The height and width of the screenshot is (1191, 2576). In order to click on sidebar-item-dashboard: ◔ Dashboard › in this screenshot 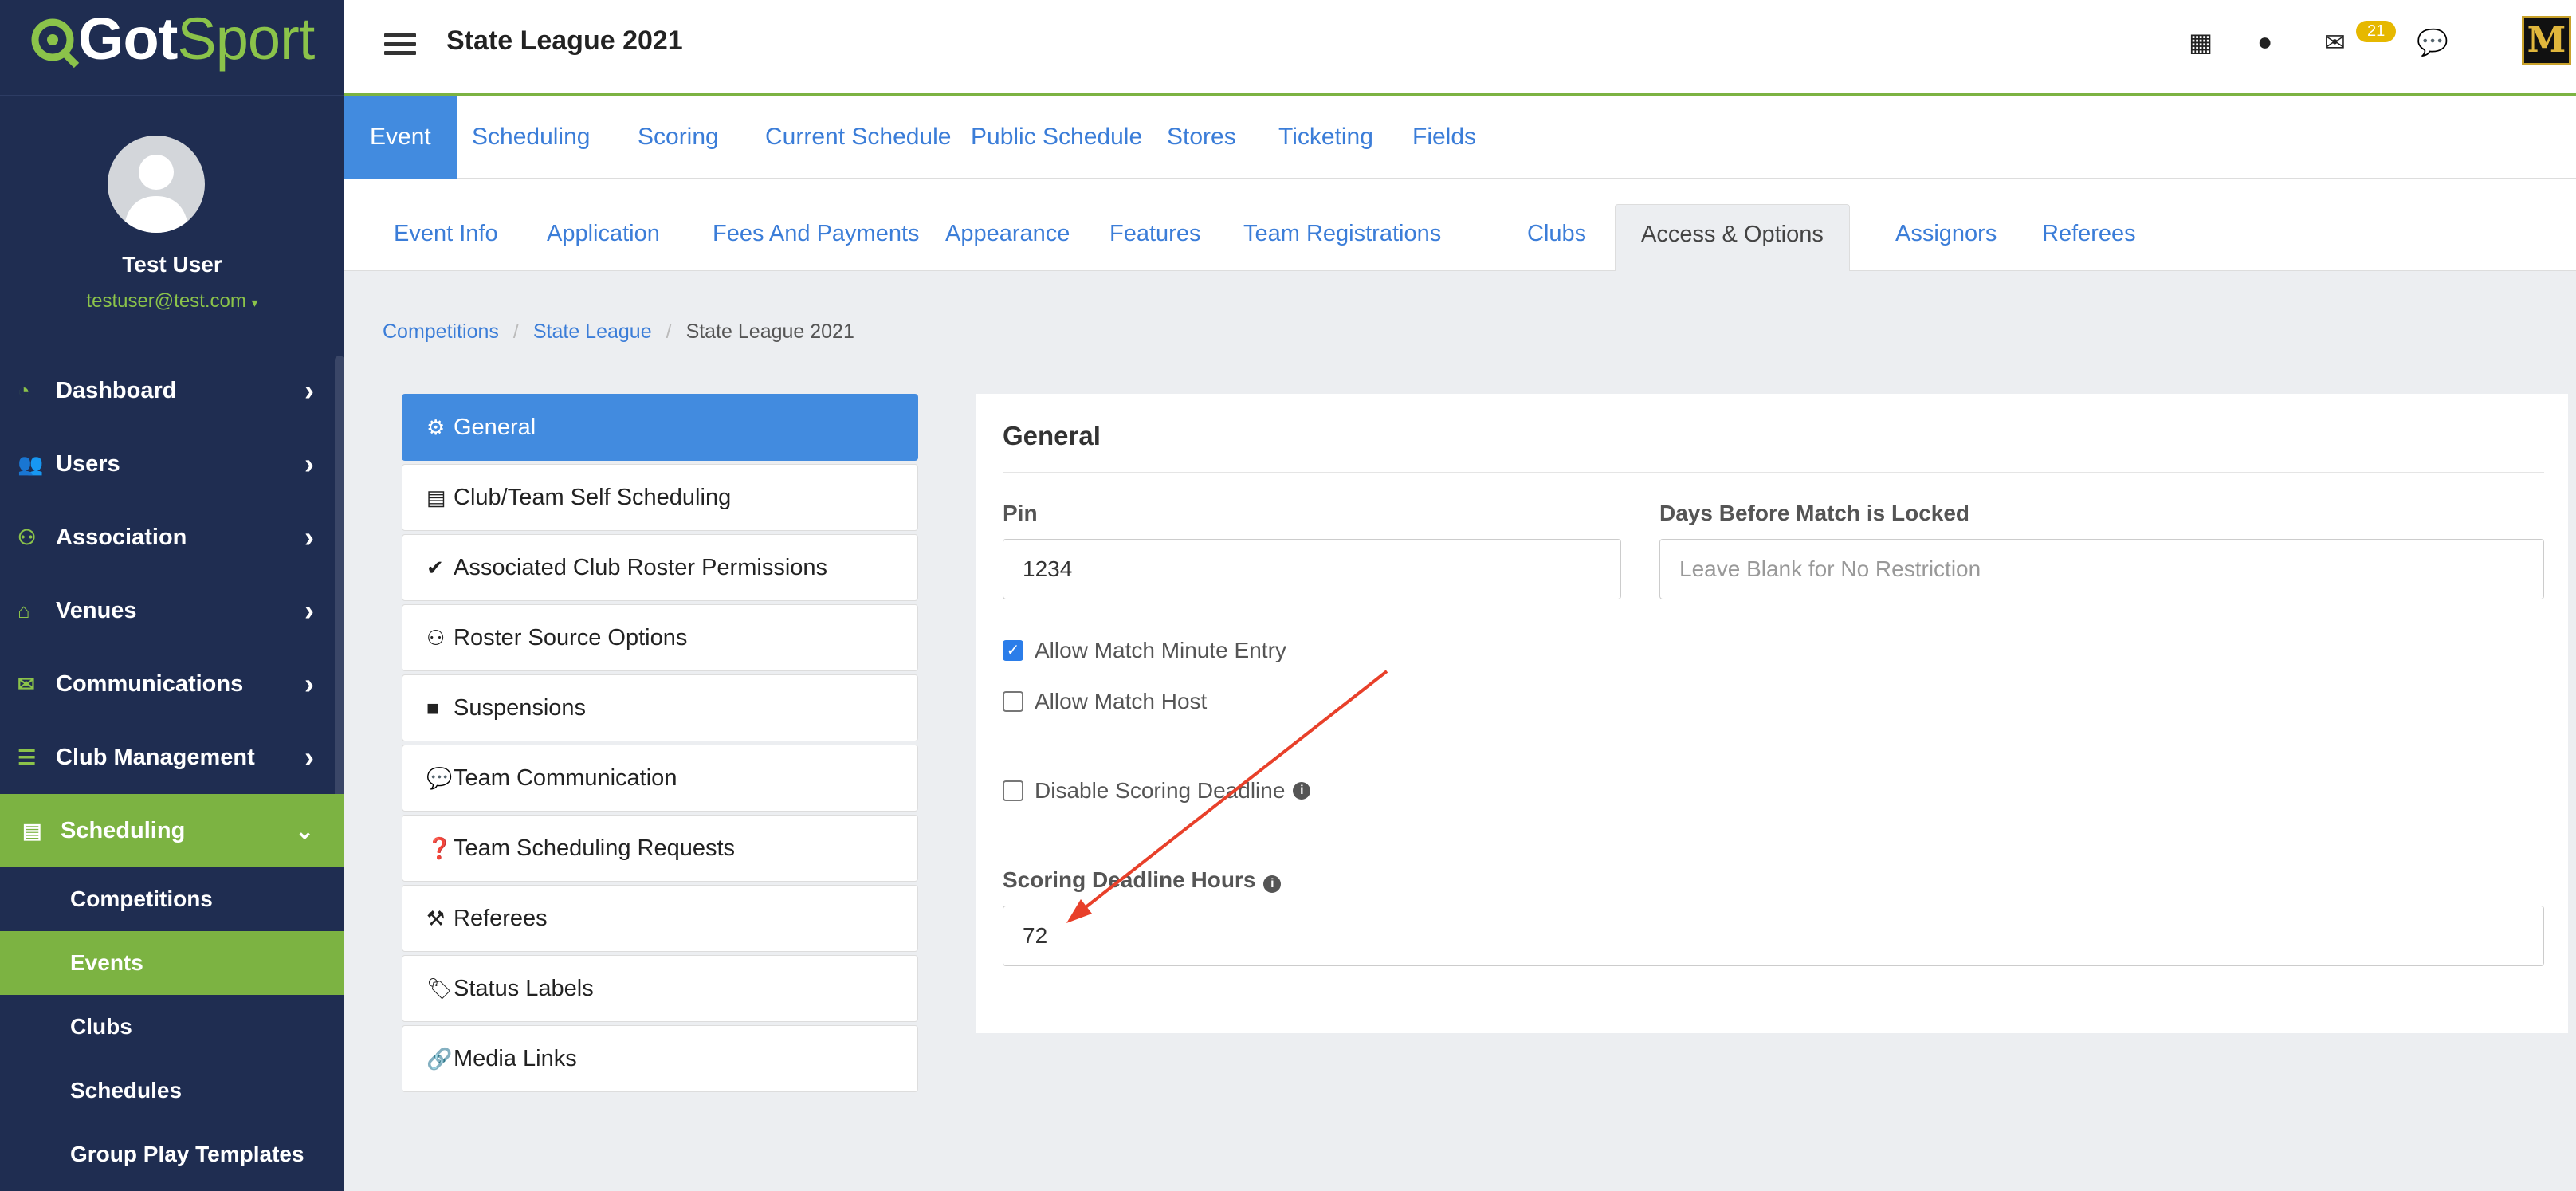, I will do `click(172, 390)`.